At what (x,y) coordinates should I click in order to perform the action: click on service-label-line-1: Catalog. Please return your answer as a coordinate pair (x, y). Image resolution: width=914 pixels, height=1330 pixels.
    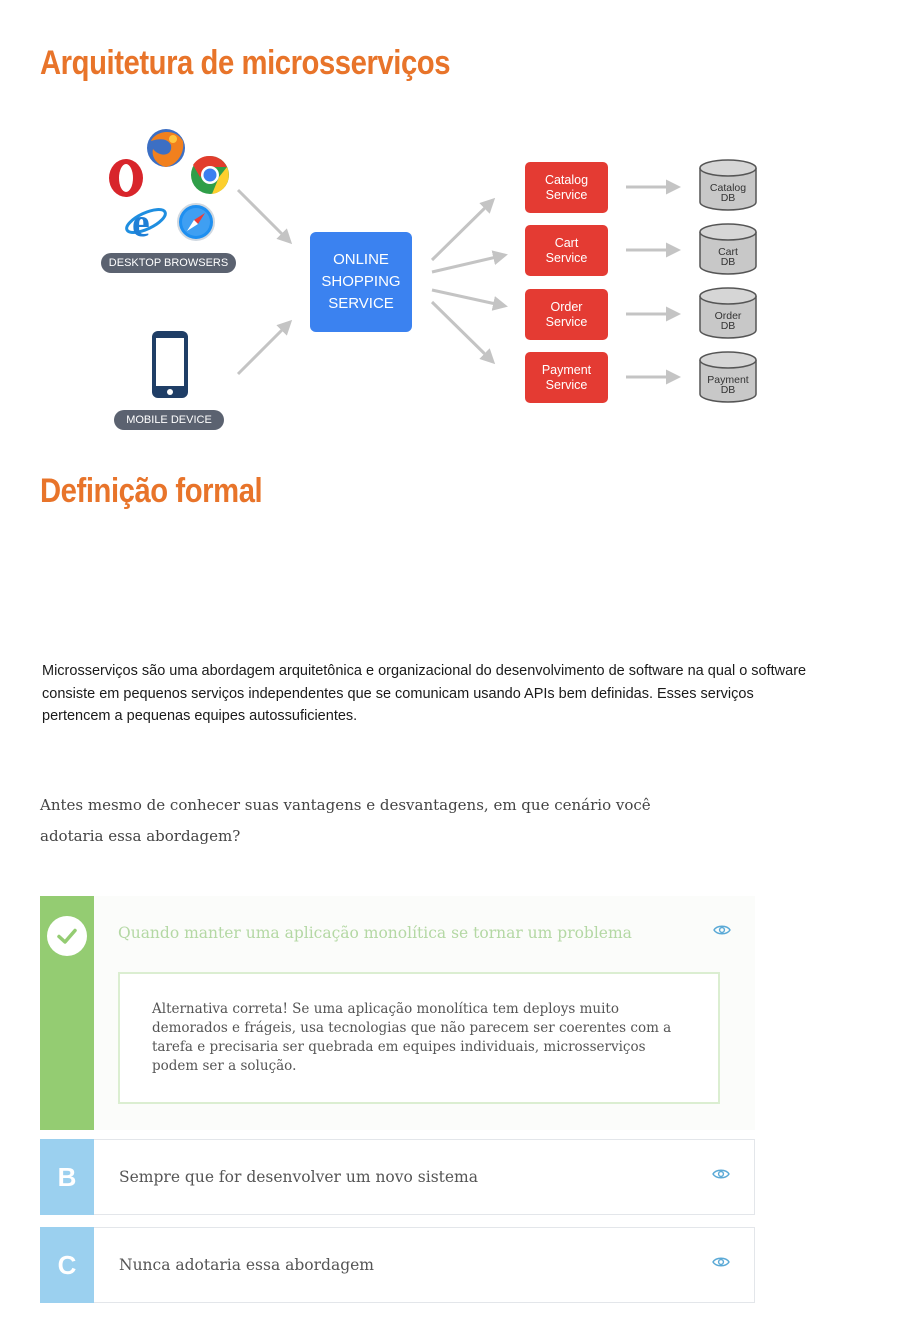
    Looking at the image, I should click on (566, 179).